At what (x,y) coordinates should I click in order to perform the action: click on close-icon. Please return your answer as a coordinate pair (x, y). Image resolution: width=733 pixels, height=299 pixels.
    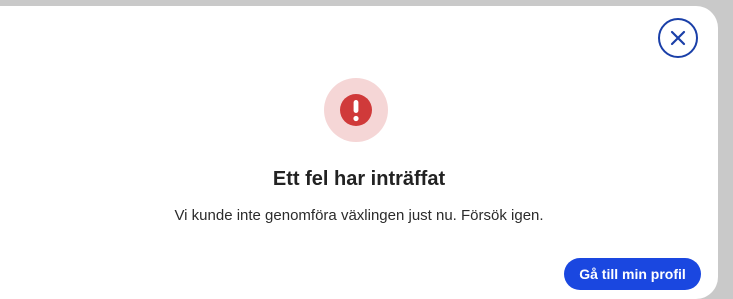
    Looking at the image, I should click on (678, 38).